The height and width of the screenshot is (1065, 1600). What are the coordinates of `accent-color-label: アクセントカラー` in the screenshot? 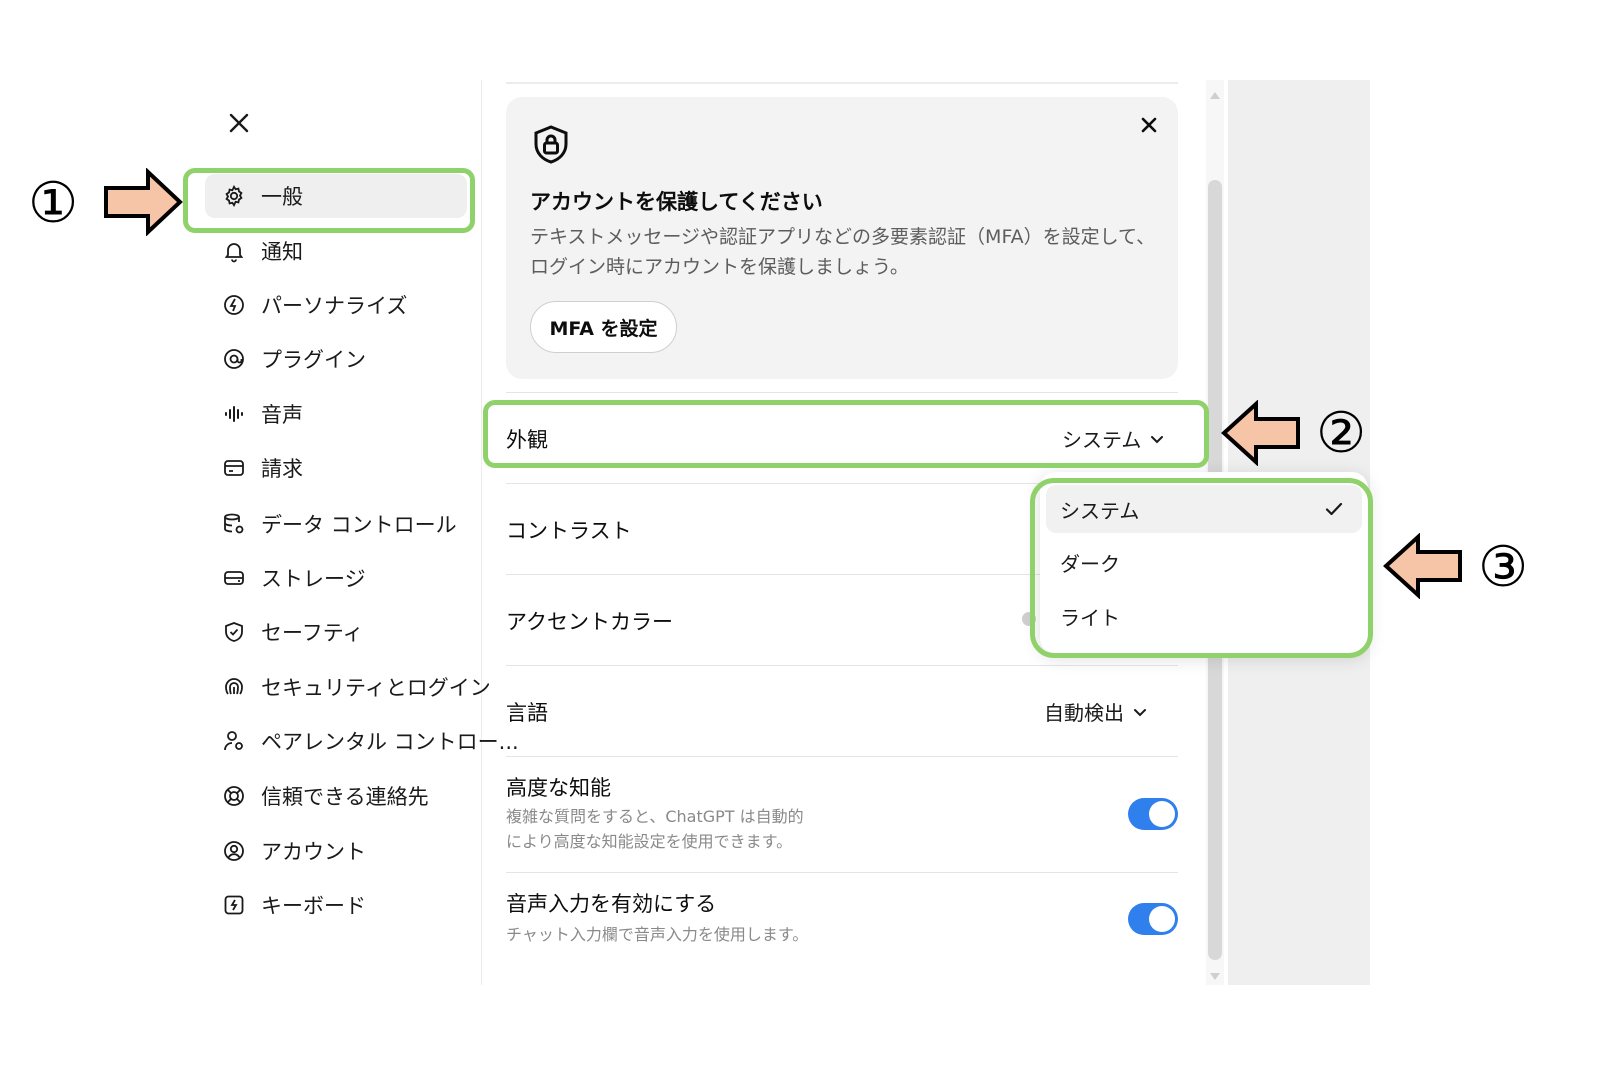 It's located at (589, 622).